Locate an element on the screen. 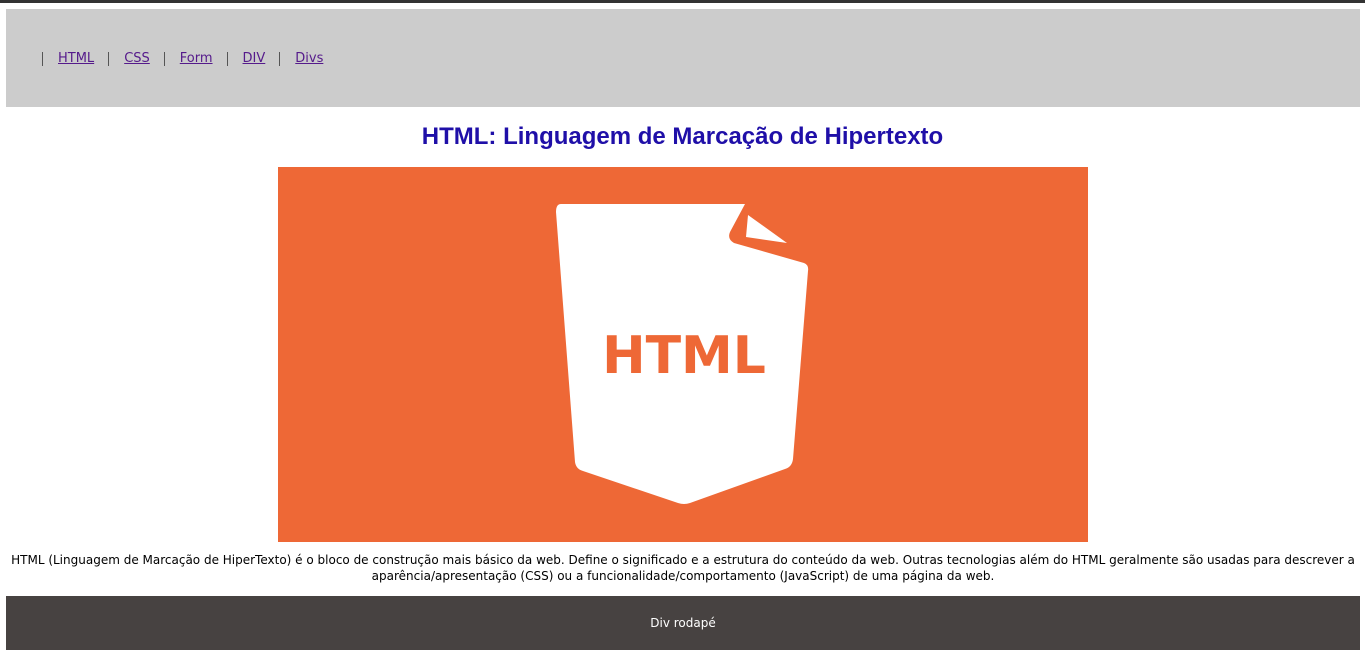 The height and width of the screenshot is (659, 1365). nav-item-html: HTML is located at coordinates (75, 59).